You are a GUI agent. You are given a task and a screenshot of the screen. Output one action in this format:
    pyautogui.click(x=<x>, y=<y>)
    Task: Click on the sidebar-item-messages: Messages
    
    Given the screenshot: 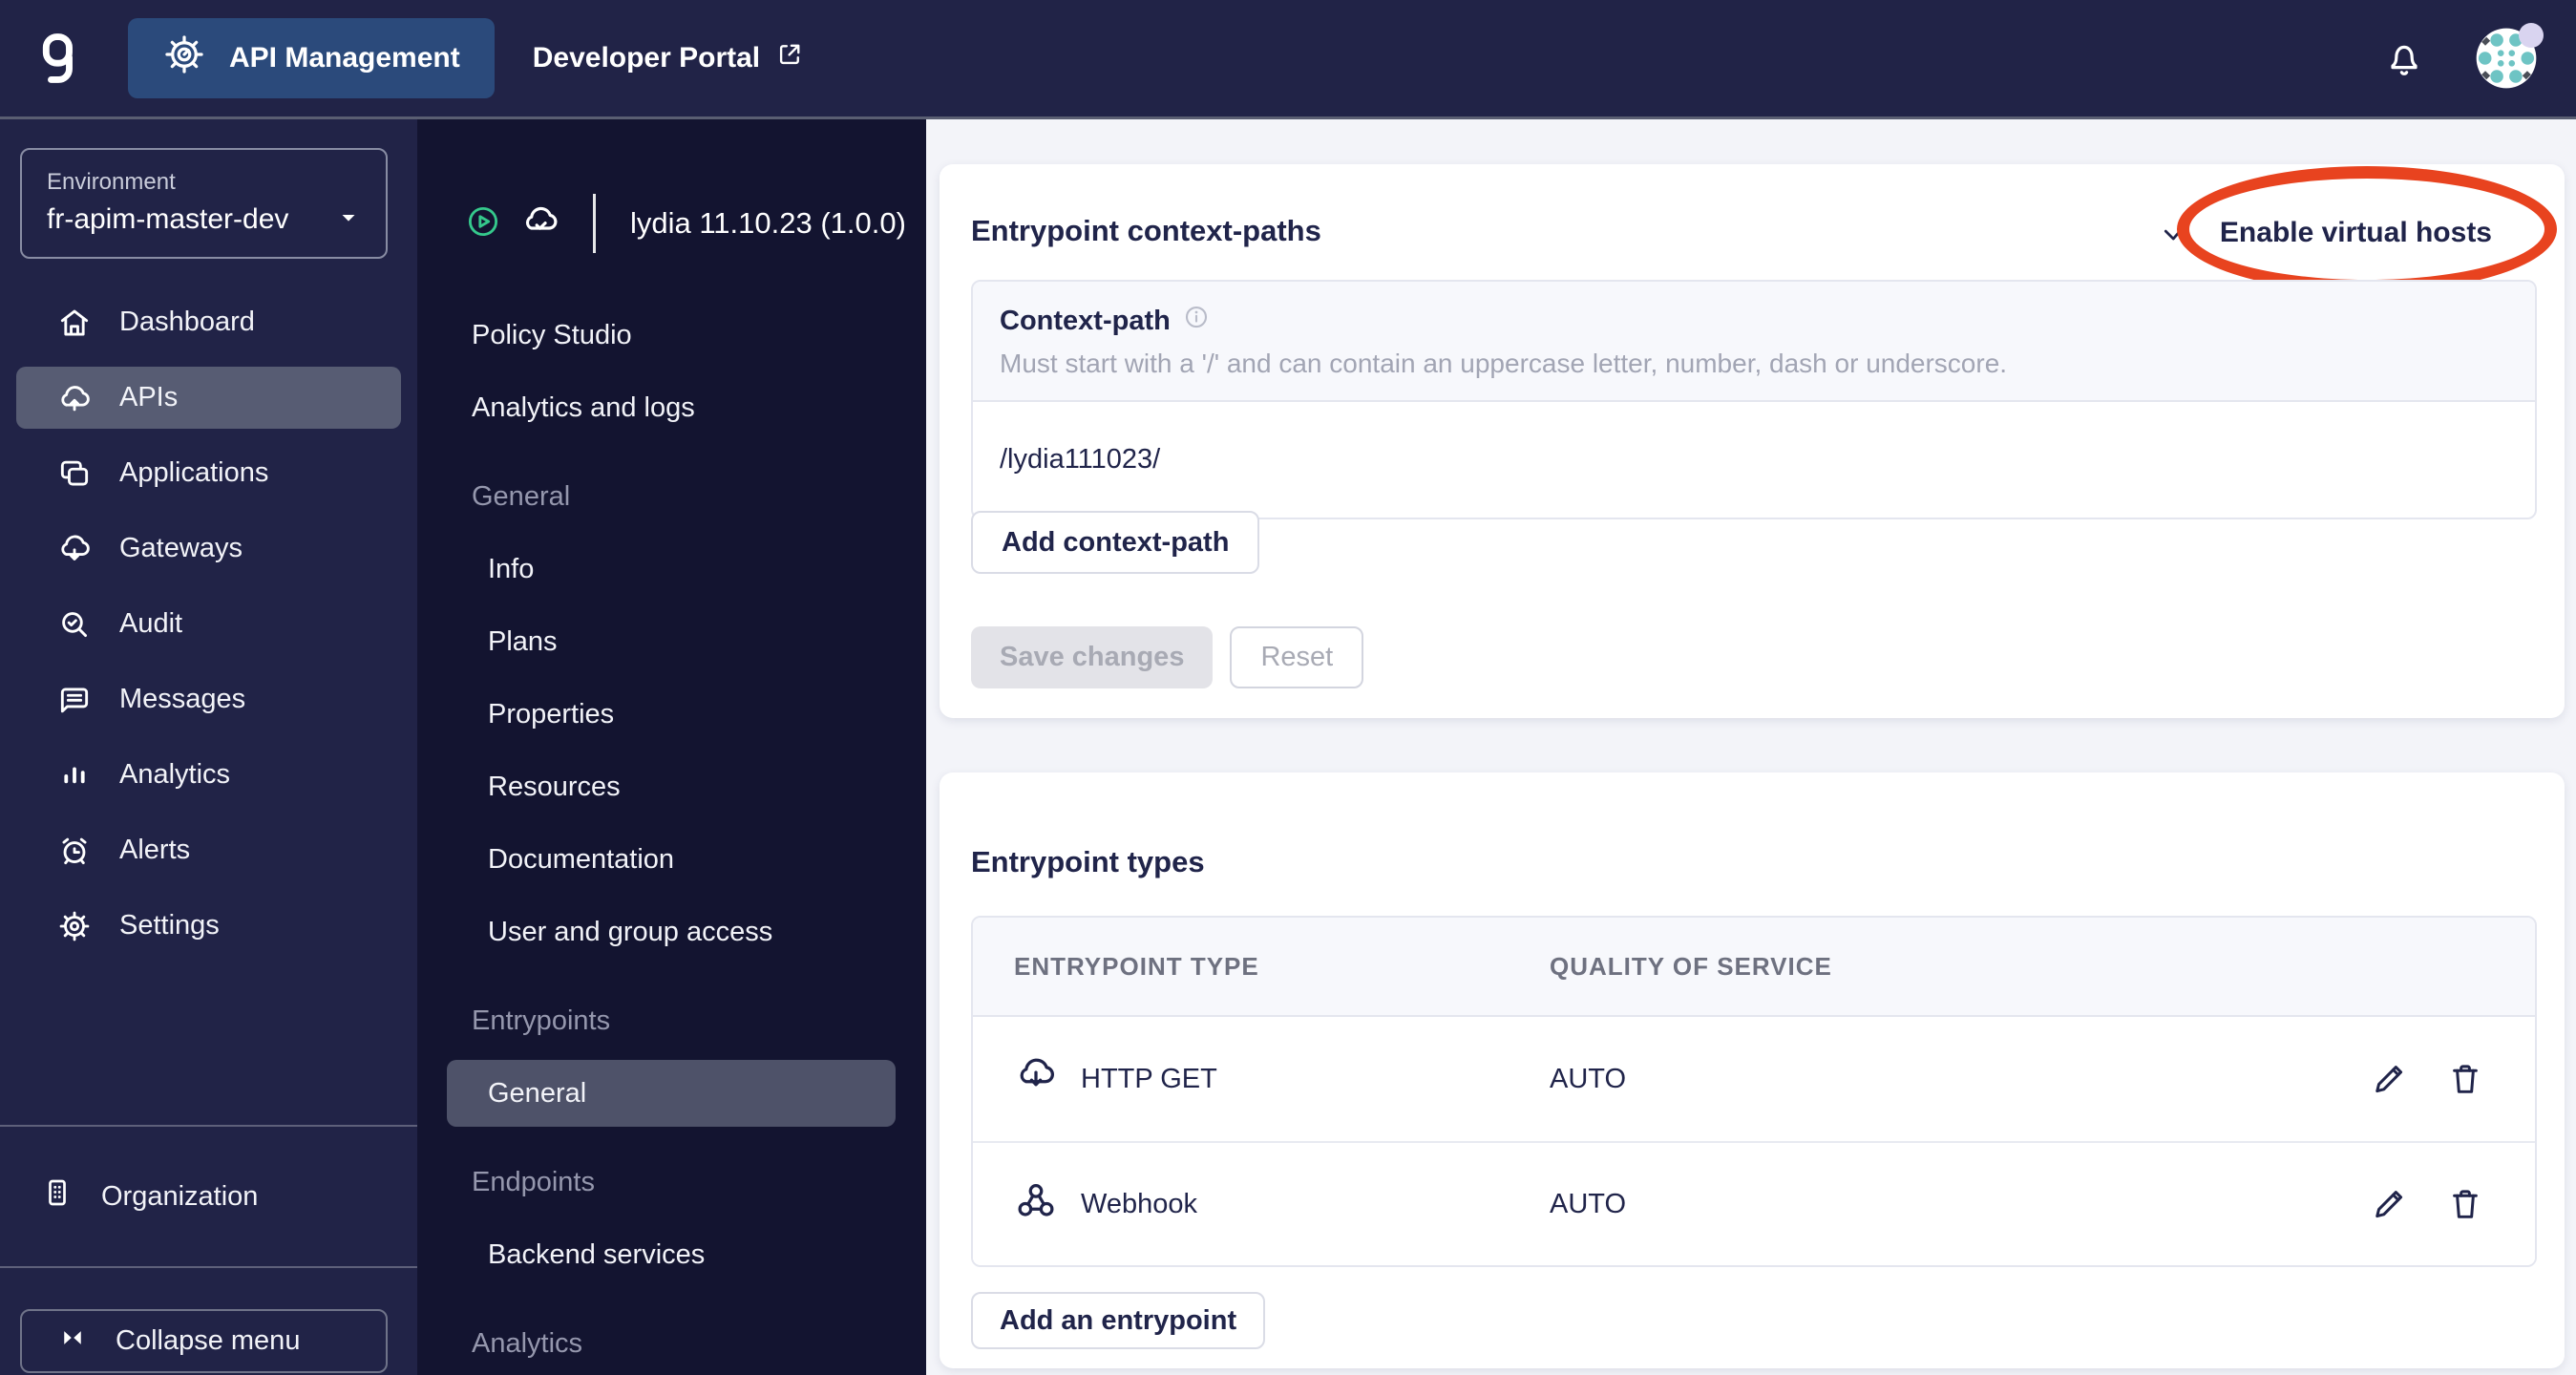 What is the action you would take?
    pyautogui.click(x=208, y=699)
    